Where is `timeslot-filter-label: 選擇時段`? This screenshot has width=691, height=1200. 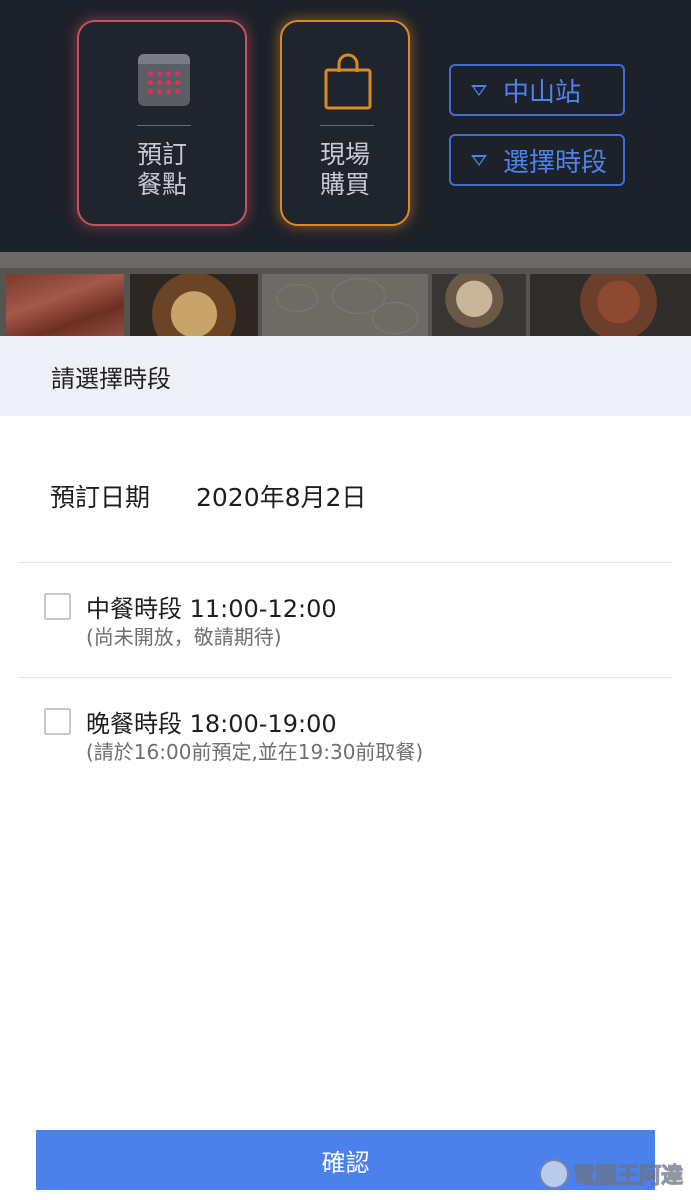
timeslot-filter-label: 選擇時段 is located at coordinates (555, 162).